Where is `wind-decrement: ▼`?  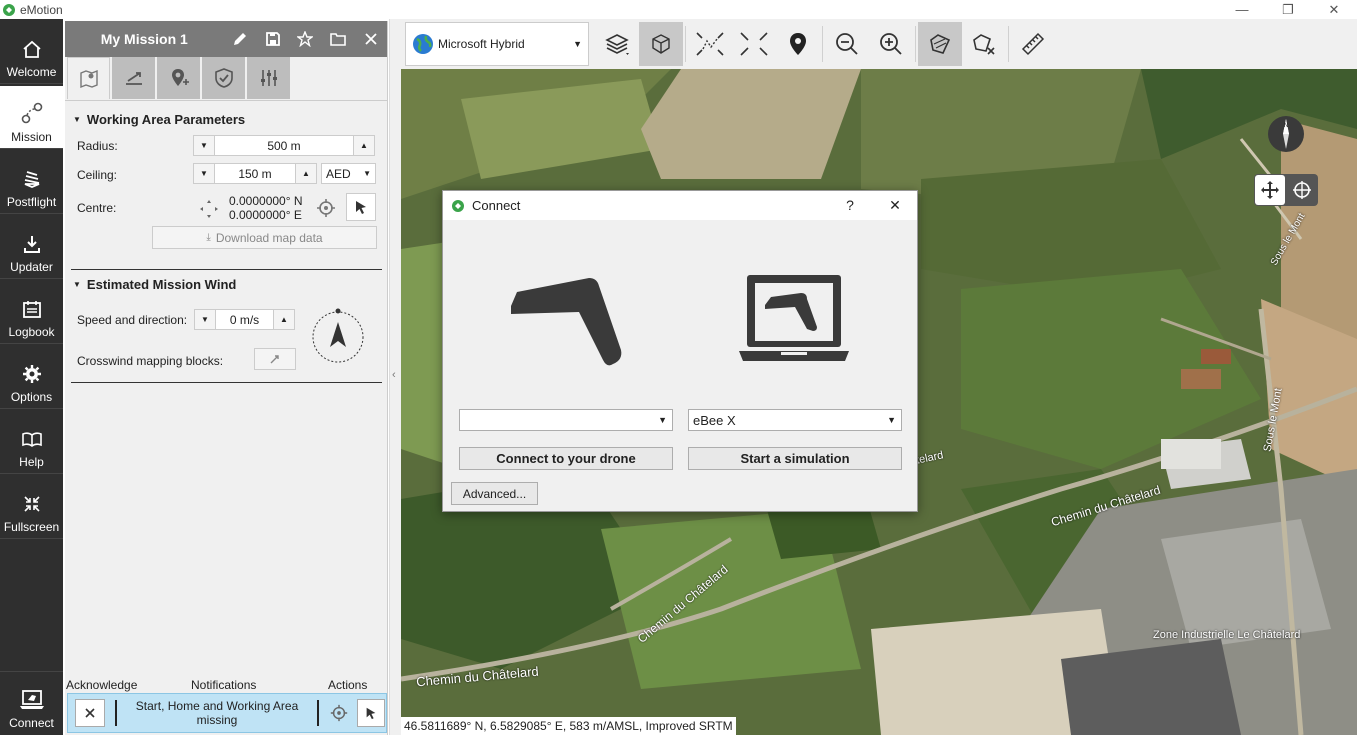
wind-decrement: ▼ is located at coordinates (205, 319).